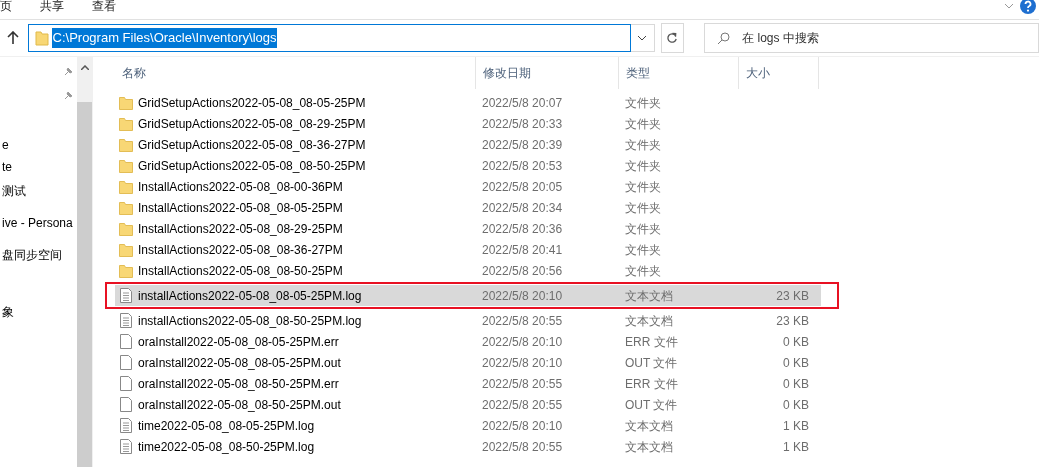  Describe the element at coordinates (240, 229) in the screenshot. I see `file-name: InstallActions2022-05-08_08-29-25PM` at that location.